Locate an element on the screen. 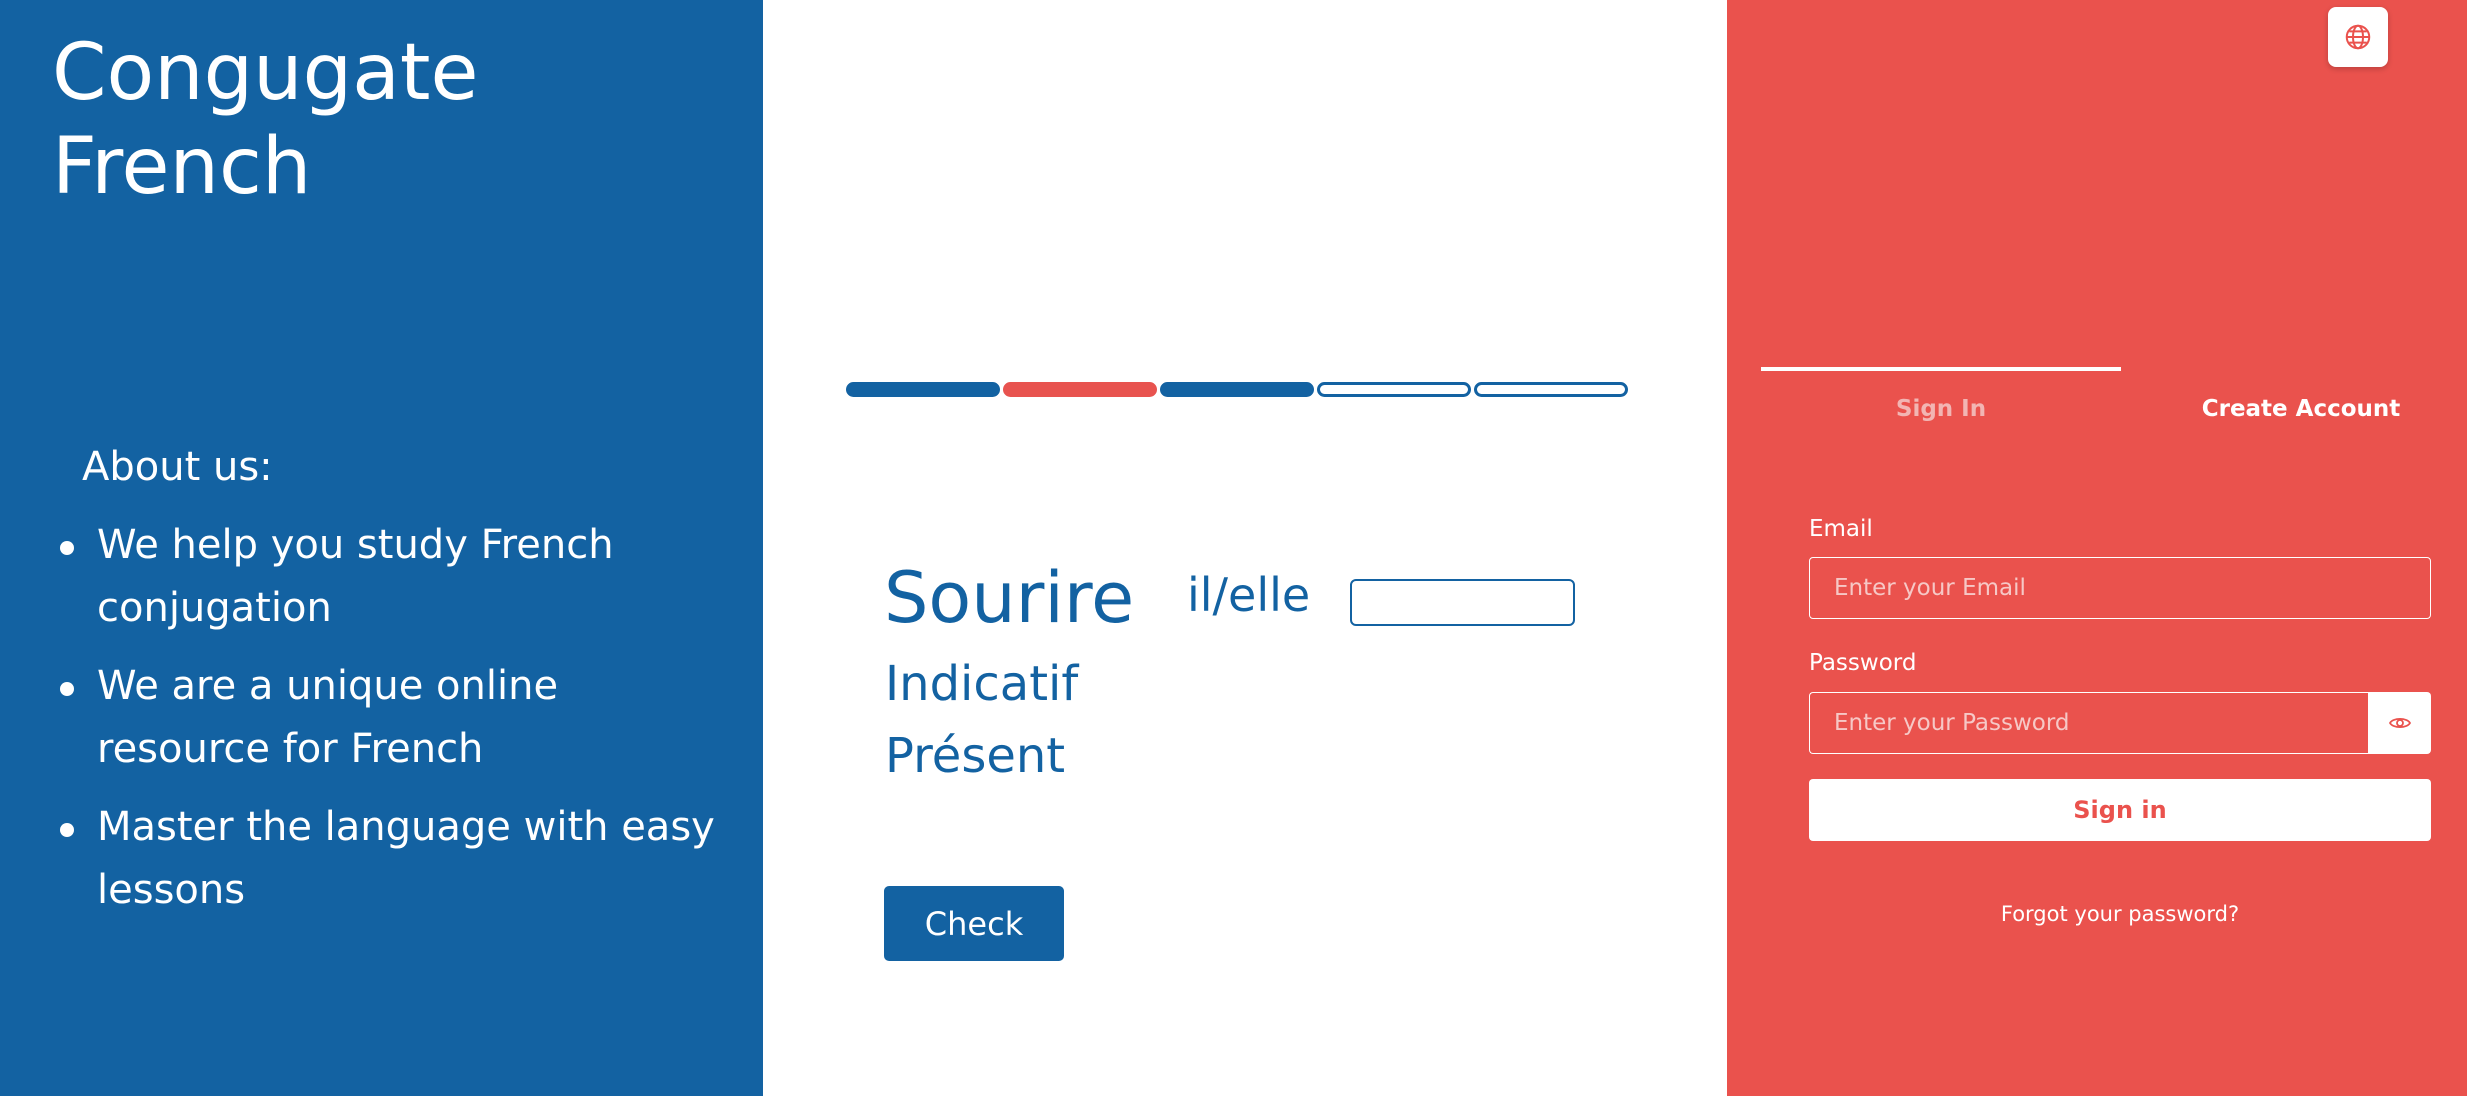  about-item: We help you study French conjugation is located at coordinates (388, 577).